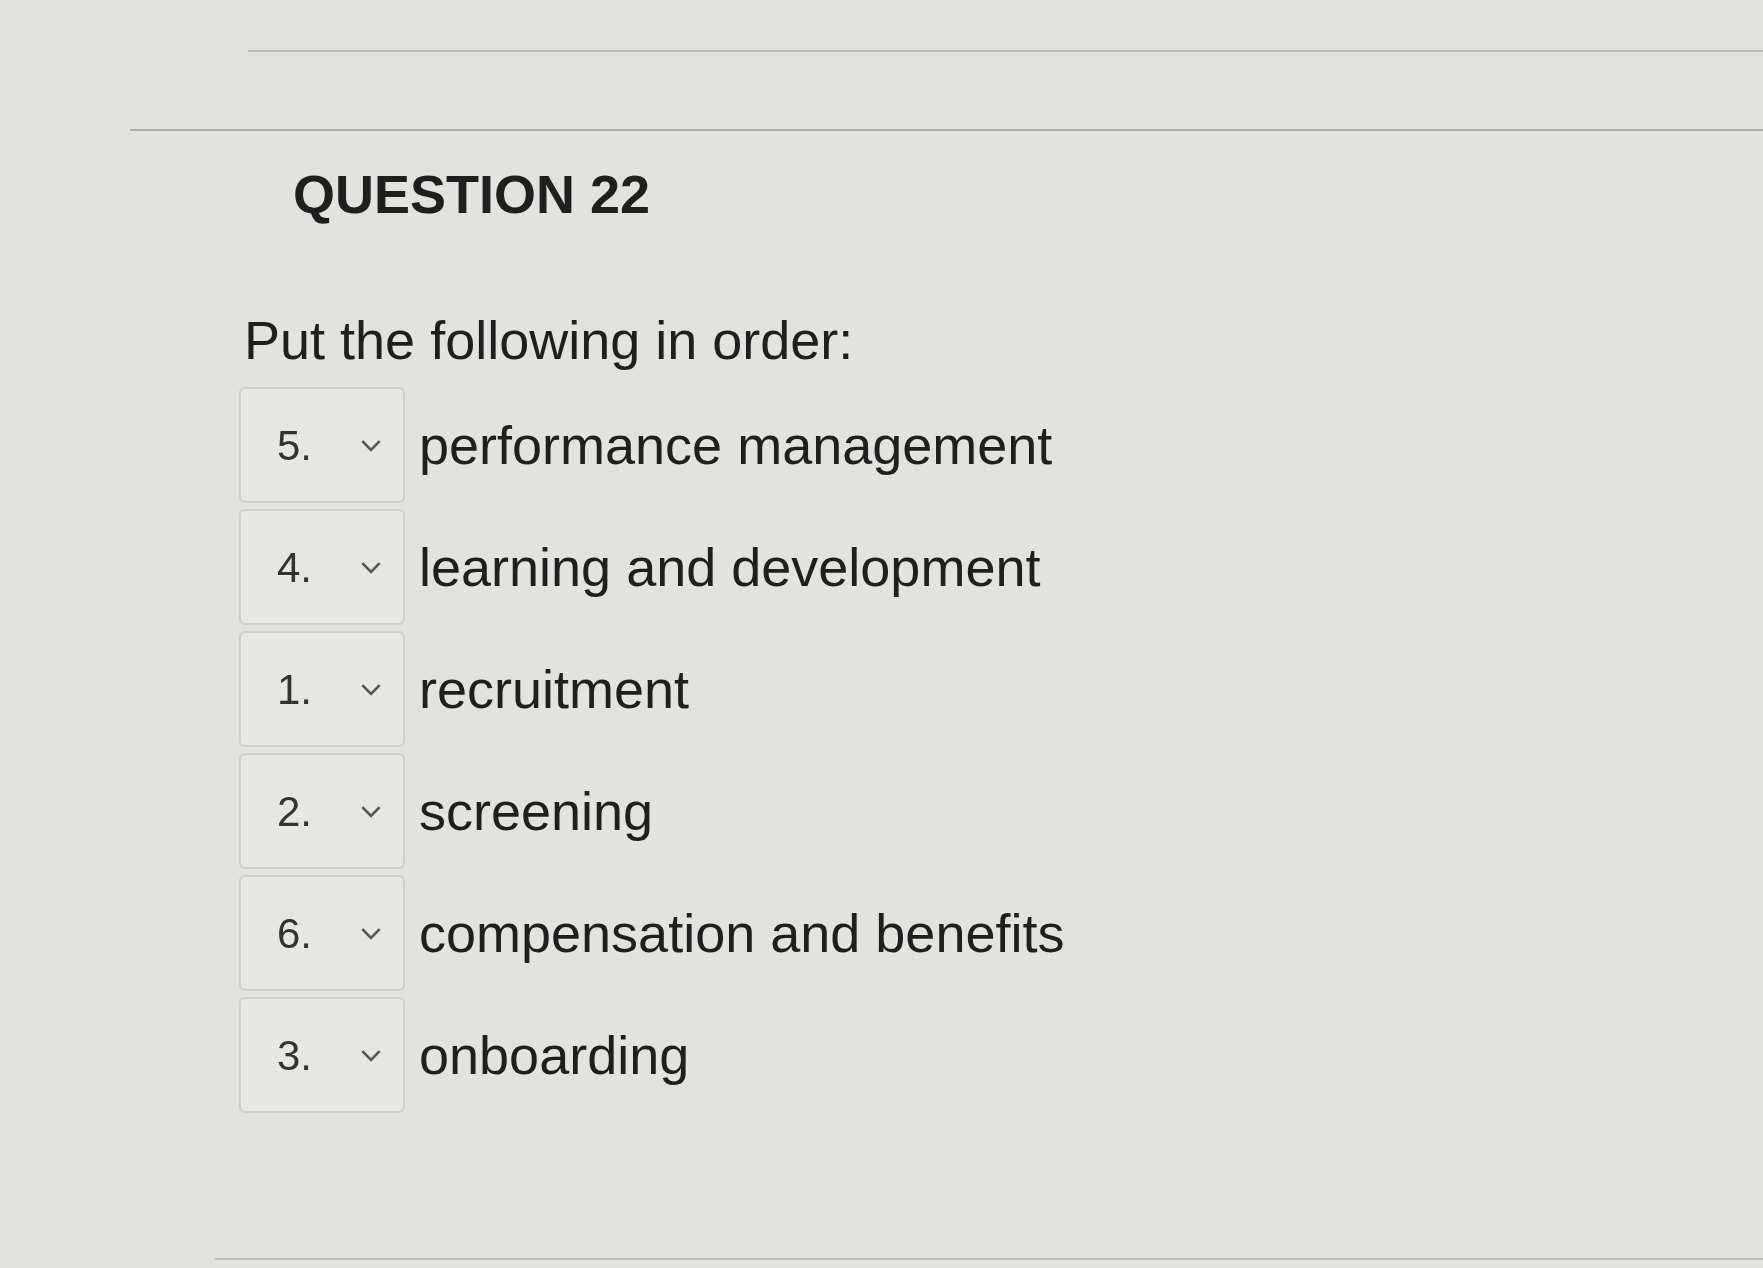 The image size is (1763, 1268). What do you see at coordinates (322, 1055) in the screenshot?
I see `order-dropdown: 3.` at bounding box center [322, 1055].